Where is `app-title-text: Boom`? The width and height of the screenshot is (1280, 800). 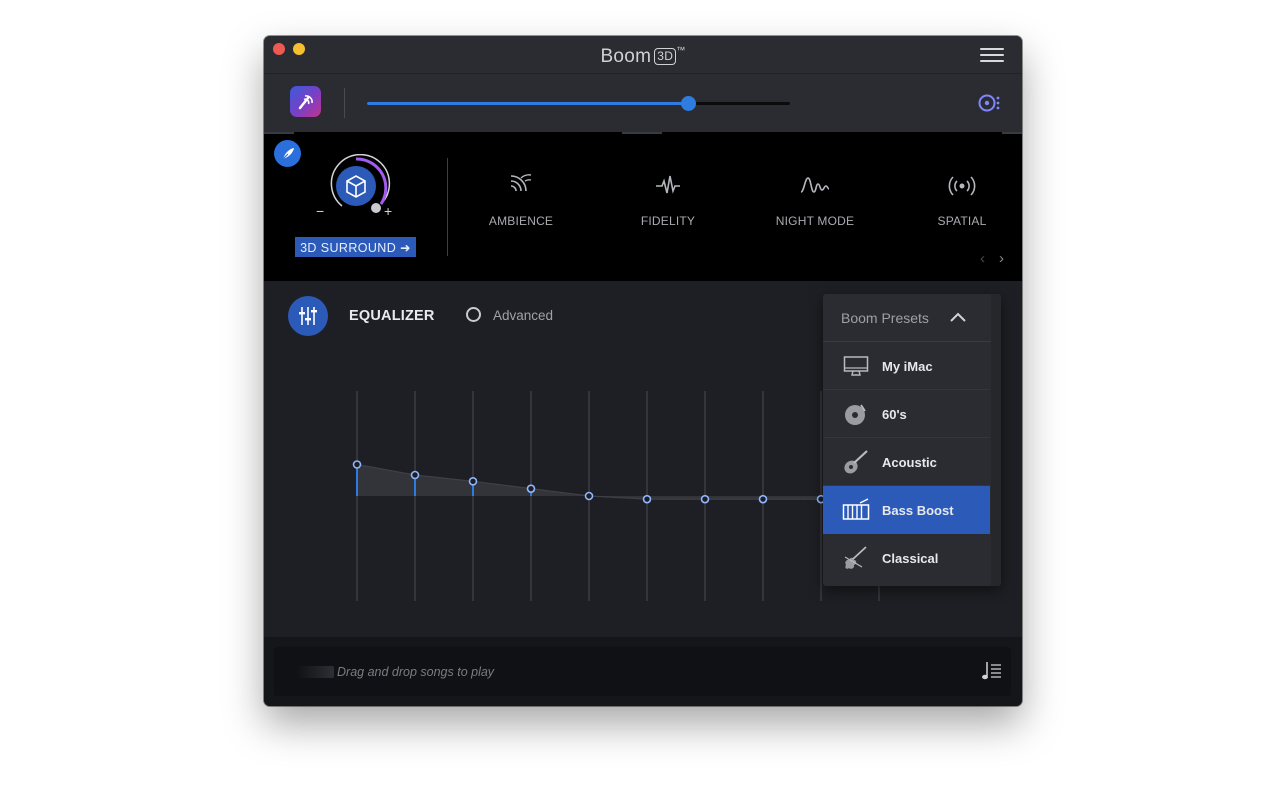
app-title-text: Boom is located at coordinates (626, 56).